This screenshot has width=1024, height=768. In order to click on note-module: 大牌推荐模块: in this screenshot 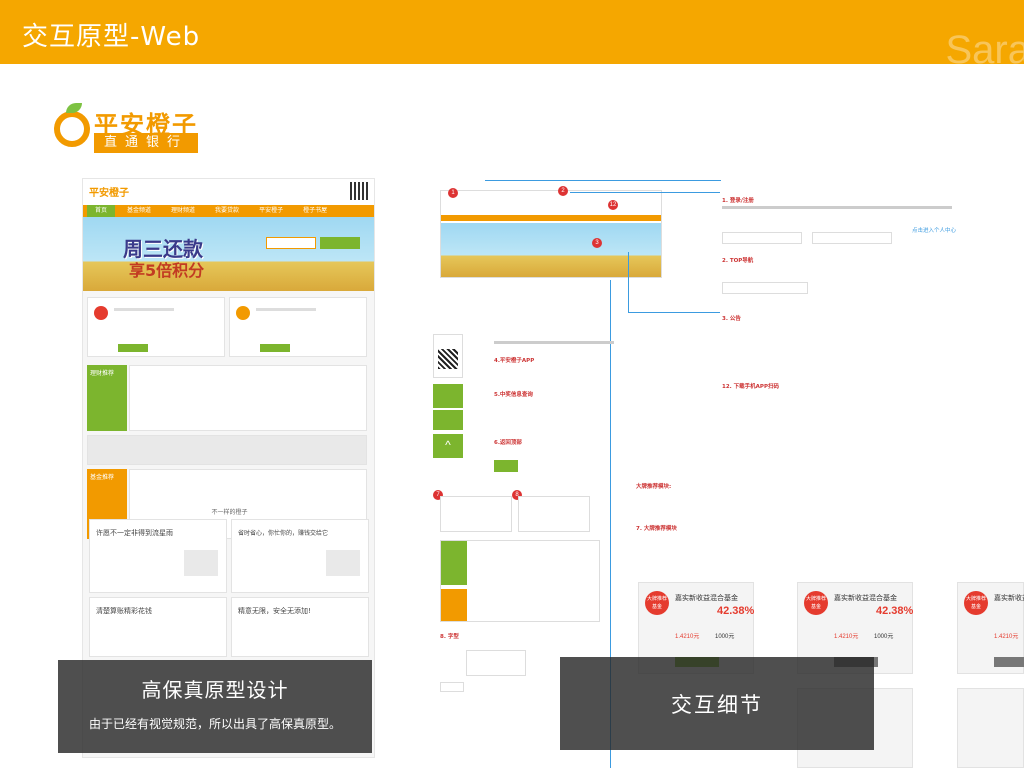, I will do `click(653, 487)`.